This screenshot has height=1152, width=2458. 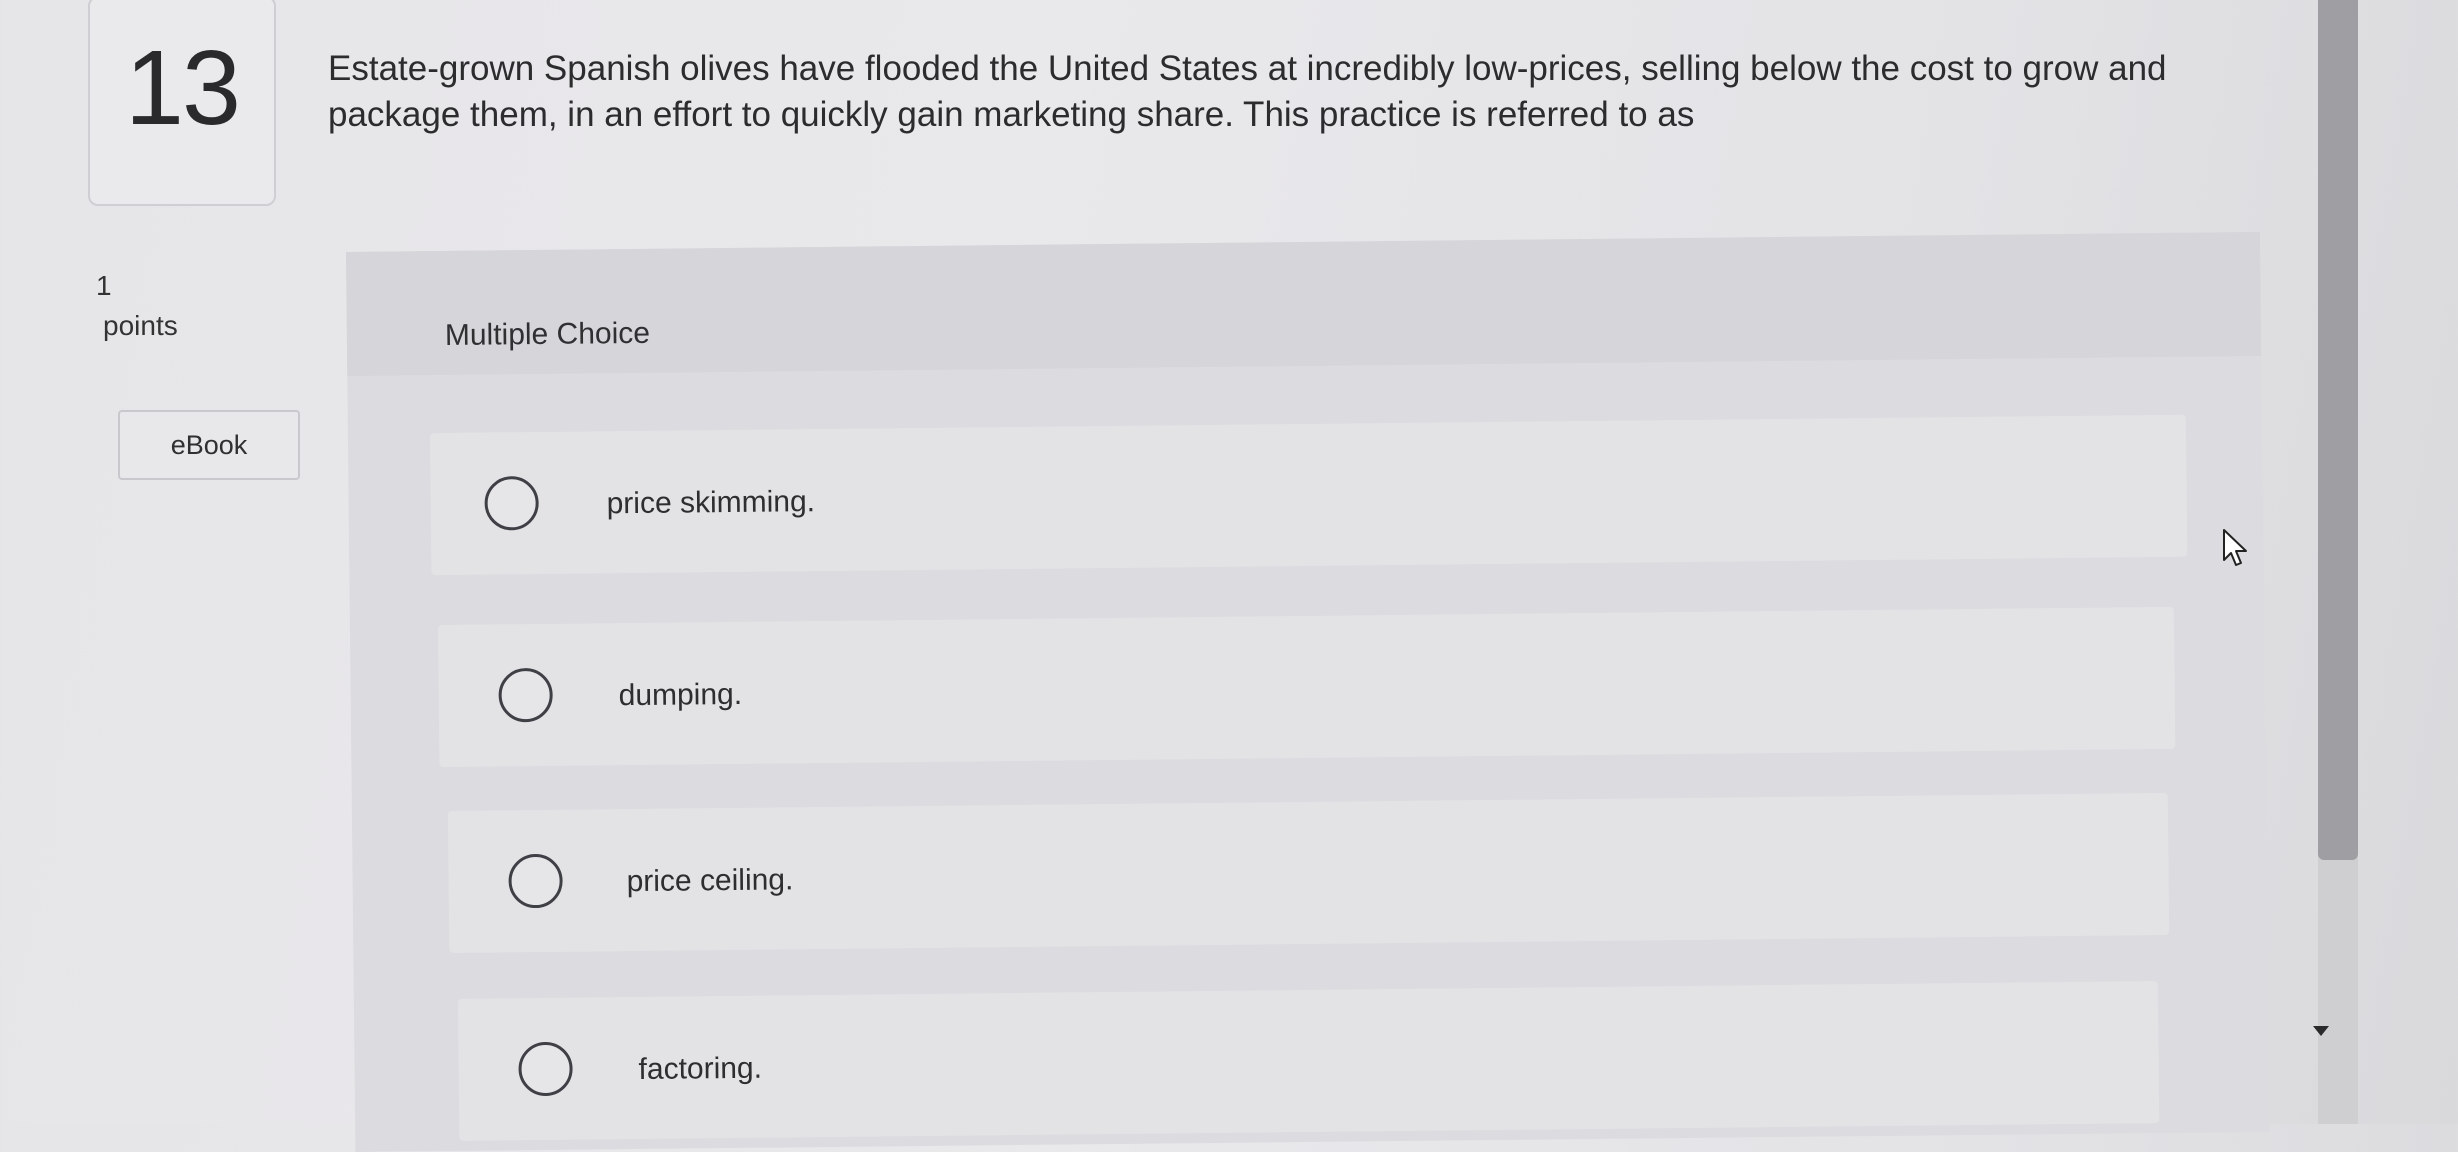 What do you see at coordinates (710, 881) in the screenshot?
I see `choice-label: price ceiling.` at bounding box center [710, 881].